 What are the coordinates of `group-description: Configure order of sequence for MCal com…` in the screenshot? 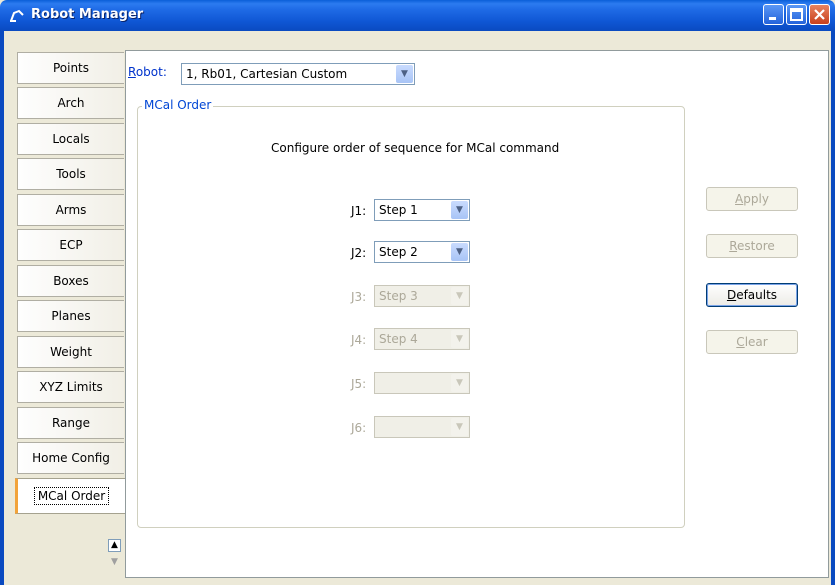 It's located at (415, 148).